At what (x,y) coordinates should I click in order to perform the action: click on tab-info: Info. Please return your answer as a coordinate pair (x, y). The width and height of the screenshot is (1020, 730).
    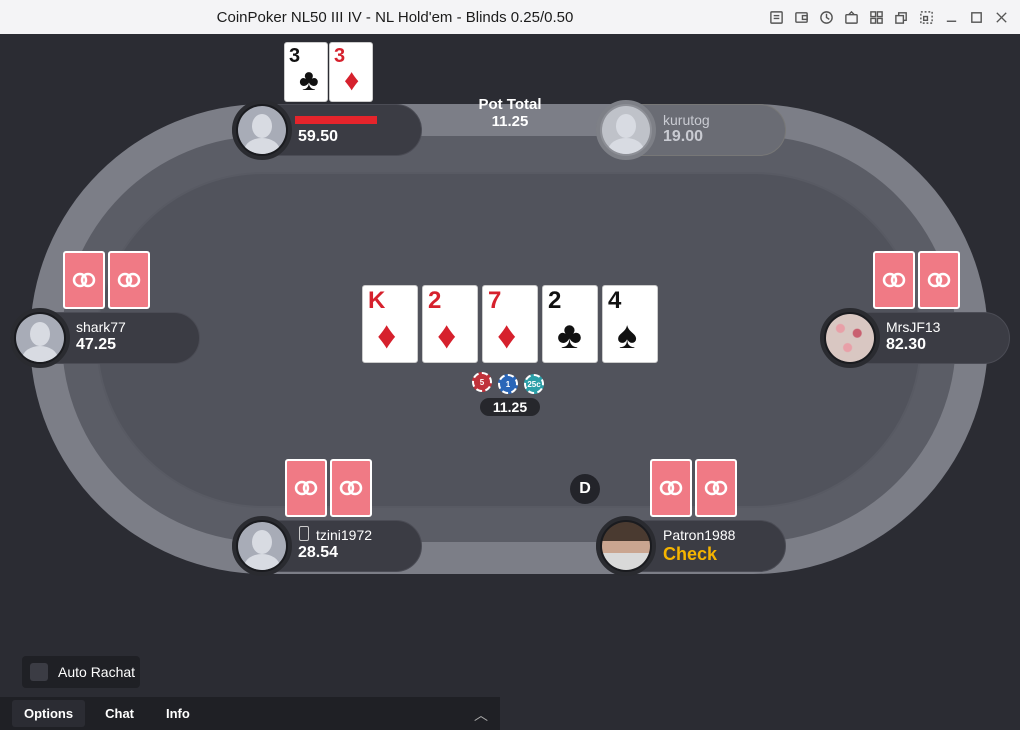
    Looking at the image, I should click on (178, 713).